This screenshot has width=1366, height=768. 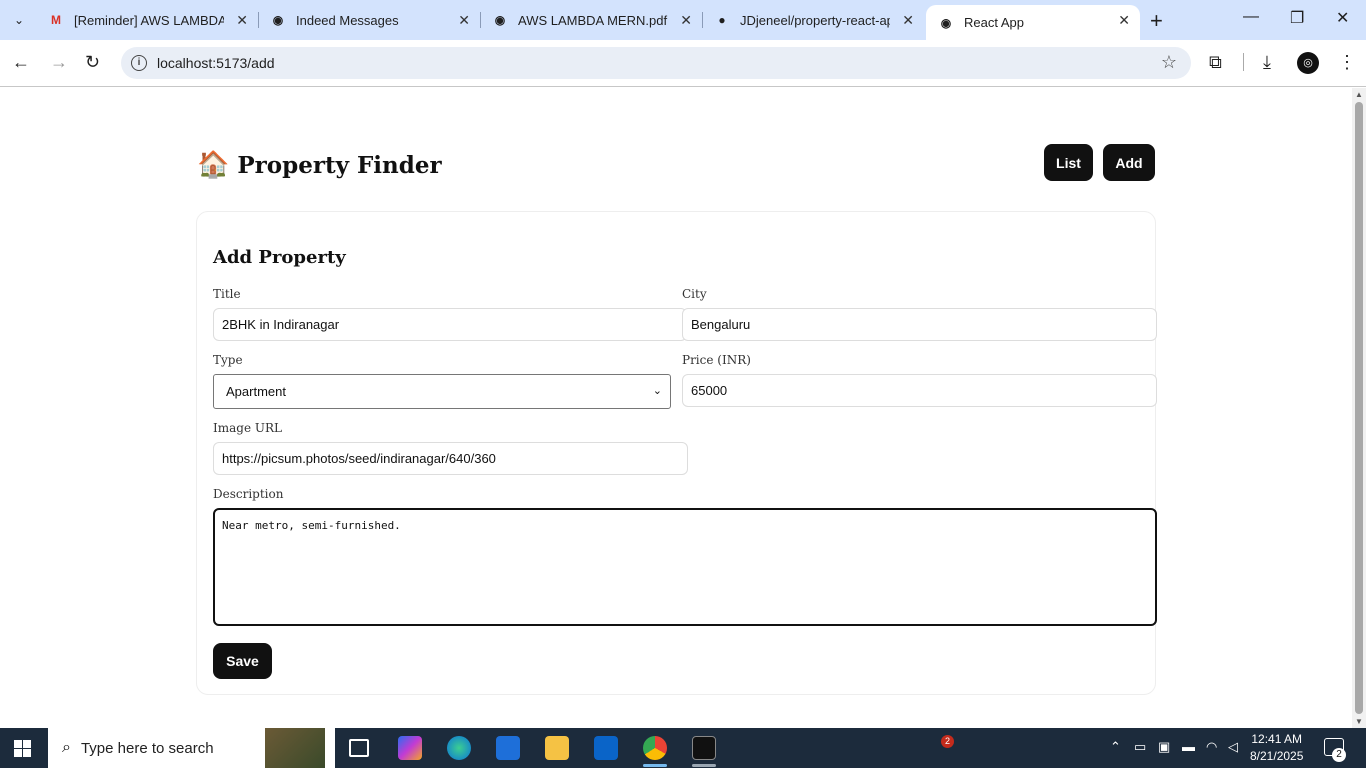 What do you see at coordinates (655, 765) in the screenshot?
I see `chrome-active-indicator` at bounding box center [655, 765].